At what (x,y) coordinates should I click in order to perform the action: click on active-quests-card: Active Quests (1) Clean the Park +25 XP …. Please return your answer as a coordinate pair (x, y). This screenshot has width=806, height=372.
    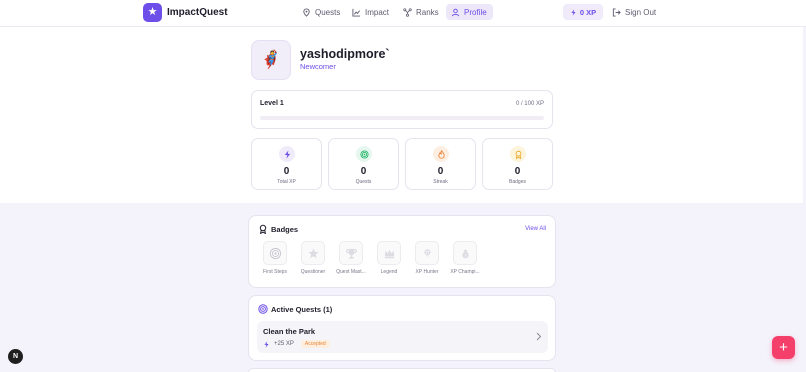
    Looking at the image, I should click on (402, 328).